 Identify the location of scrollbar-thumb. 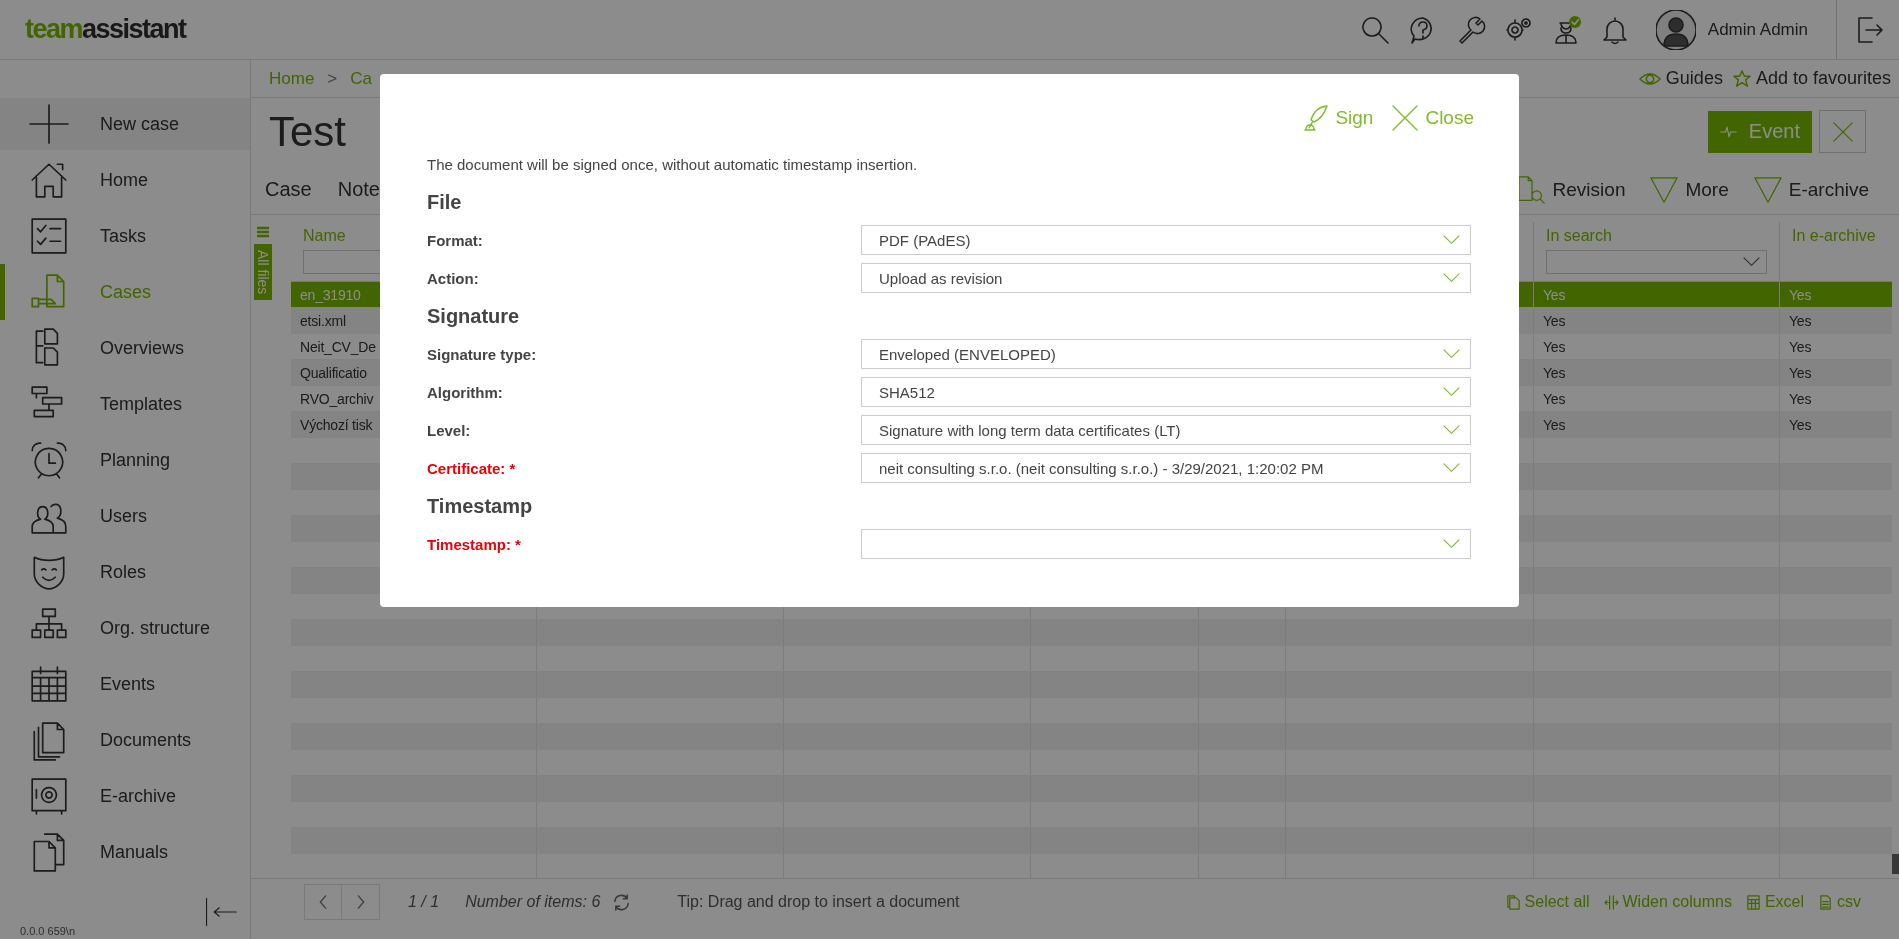
(1895, 864).